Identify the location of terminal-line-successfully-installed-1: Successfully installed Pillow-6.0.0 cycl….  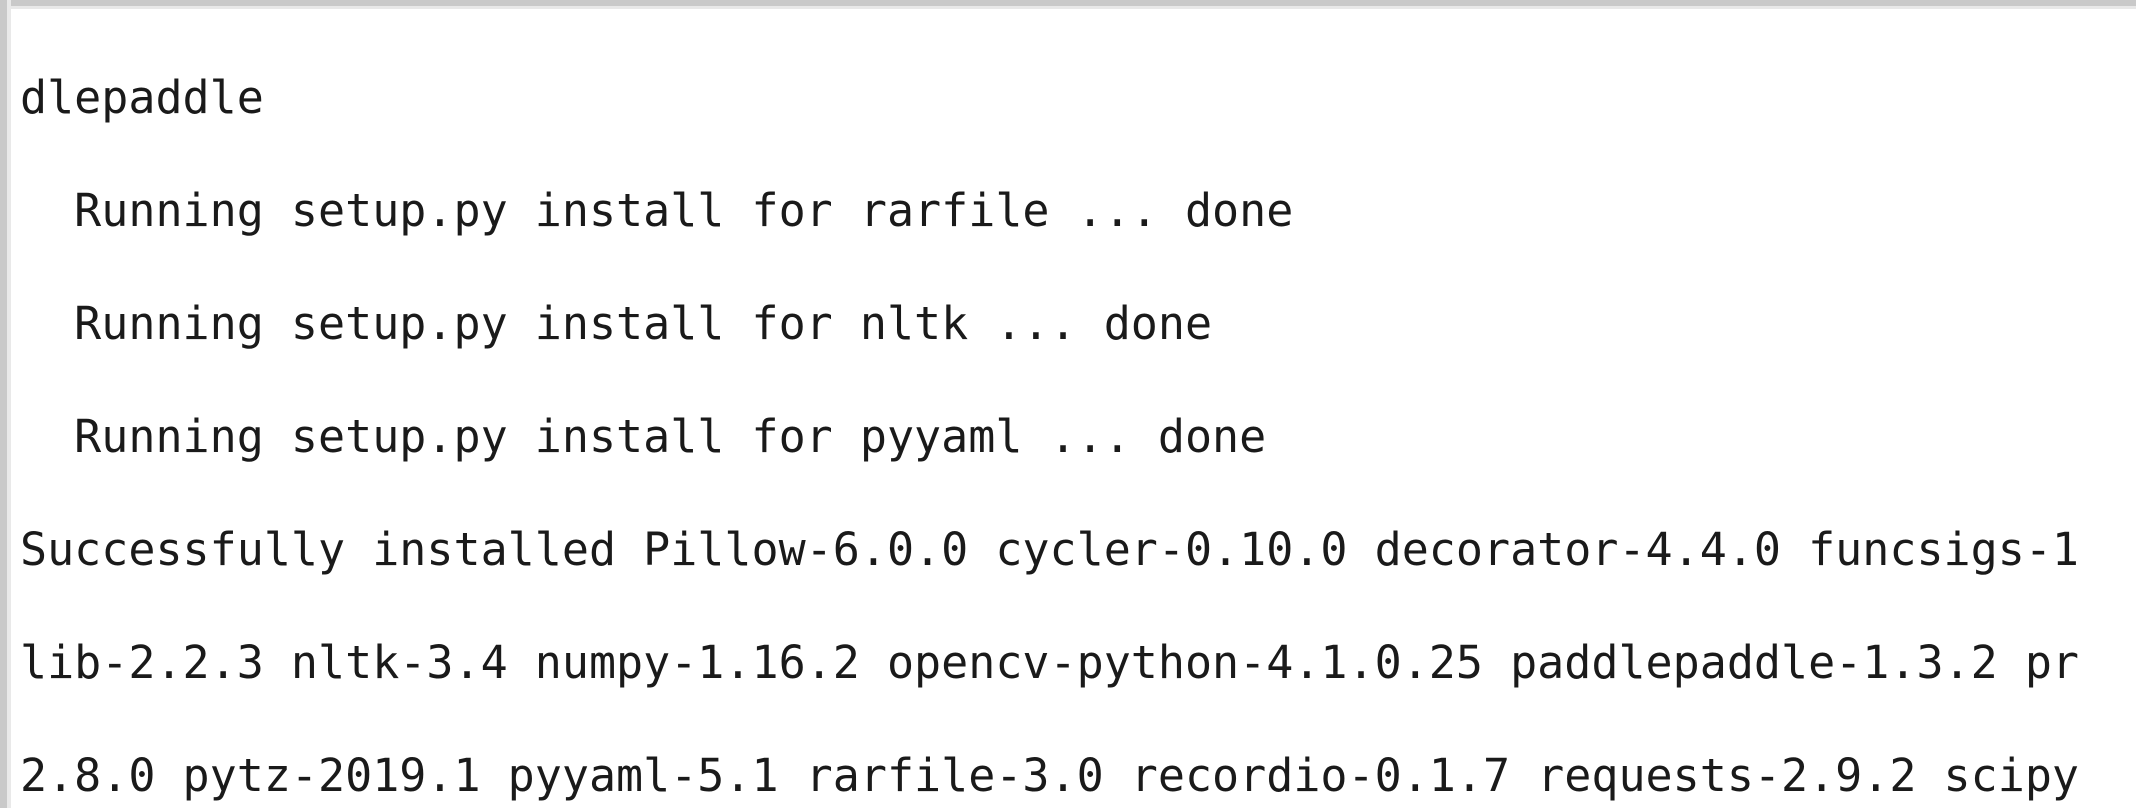
(1050, 549).